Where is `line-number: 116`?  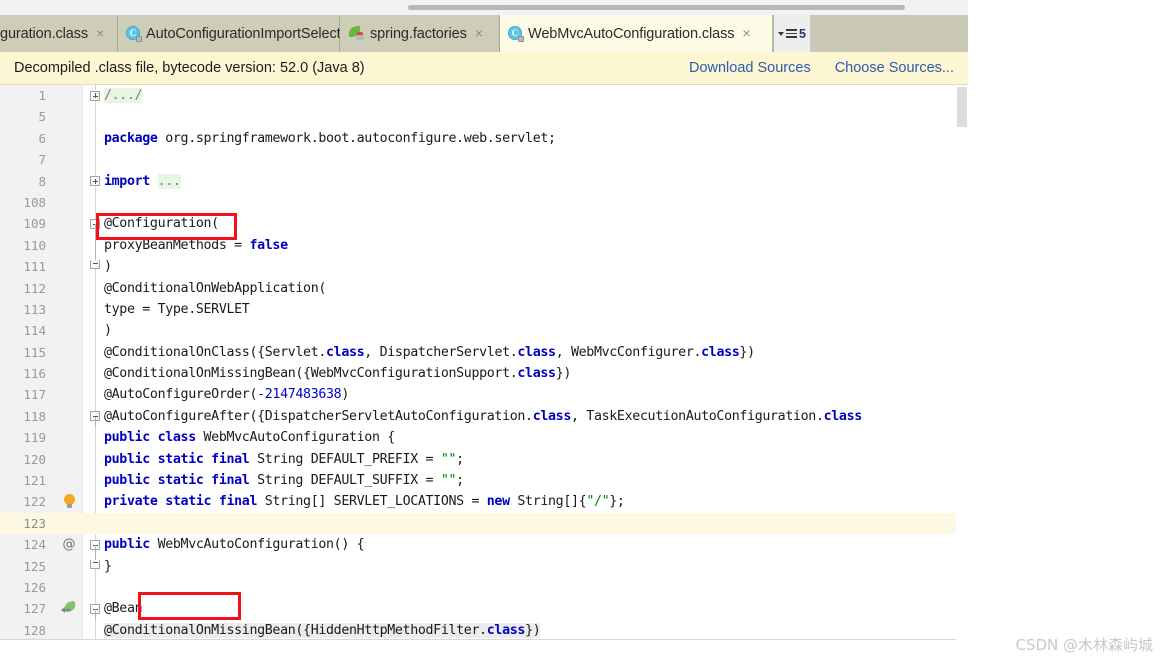
line-number: 116 is located at coordinates (34, 374).